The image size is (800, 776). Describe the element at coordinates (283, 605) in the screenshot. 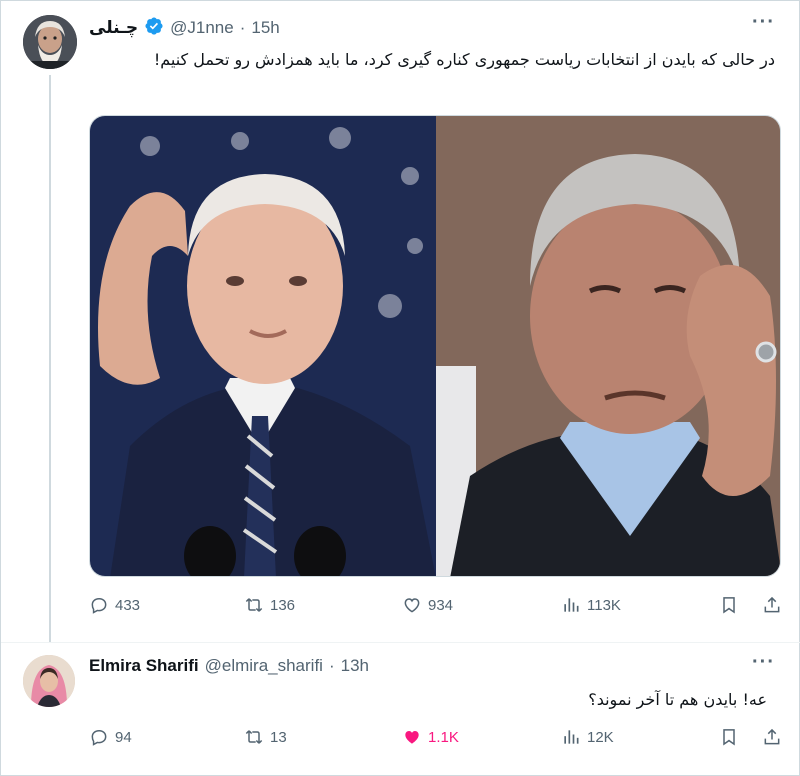

I see `repost-count: 136` at that location.